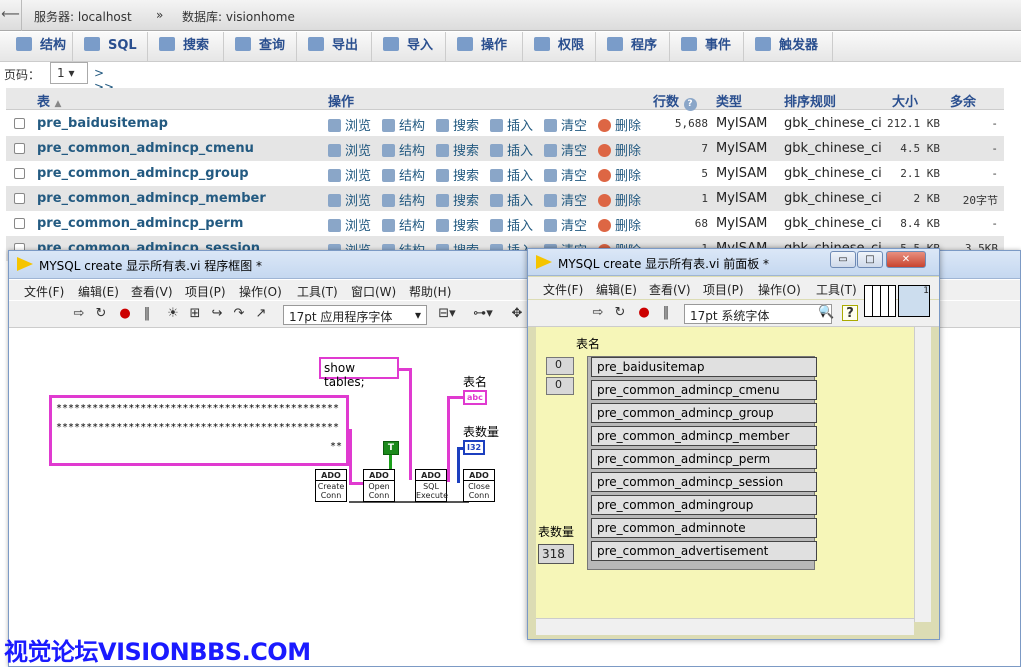  What do you see at coordinates (789, 46) in the screenshot?
I see `tab-triggers: 触发器` at bounding box center [789, 46].